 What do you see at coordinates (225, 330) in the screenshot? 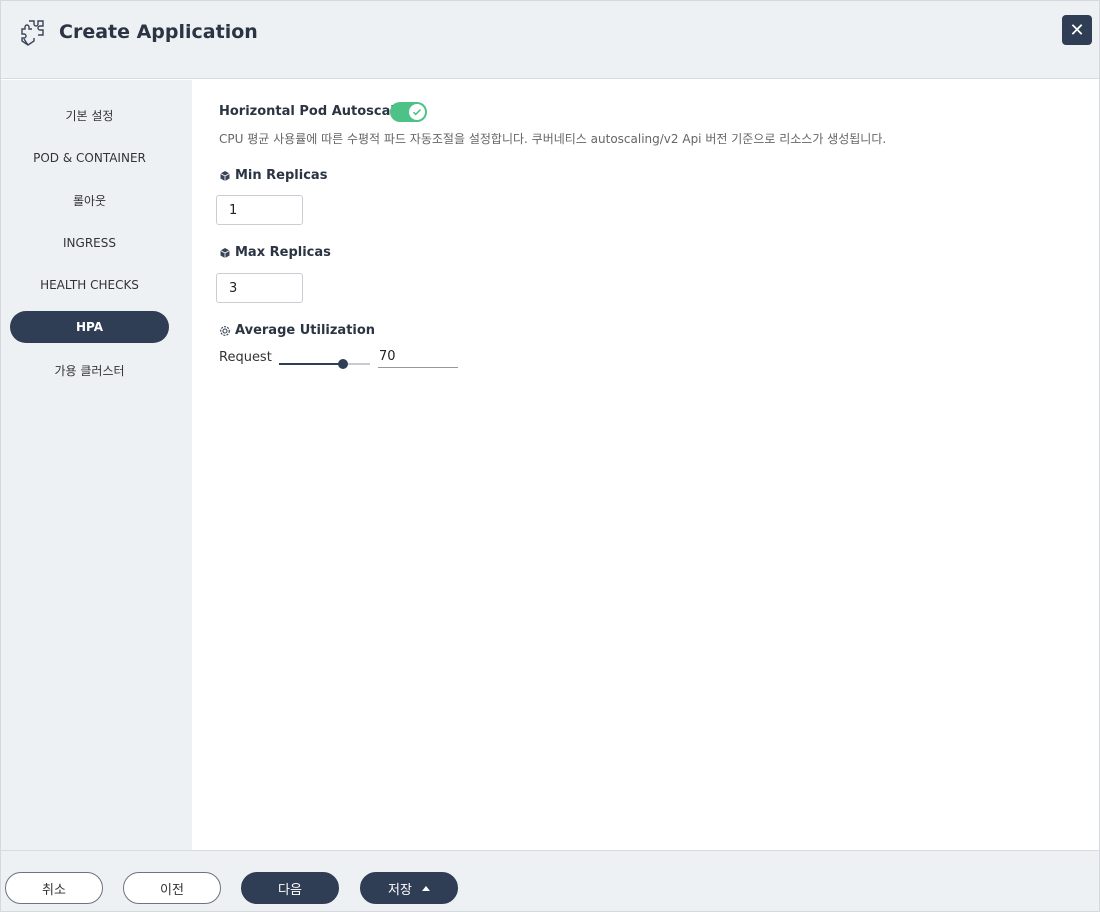
I see `gear-icon` at bounding box center [225, 330].